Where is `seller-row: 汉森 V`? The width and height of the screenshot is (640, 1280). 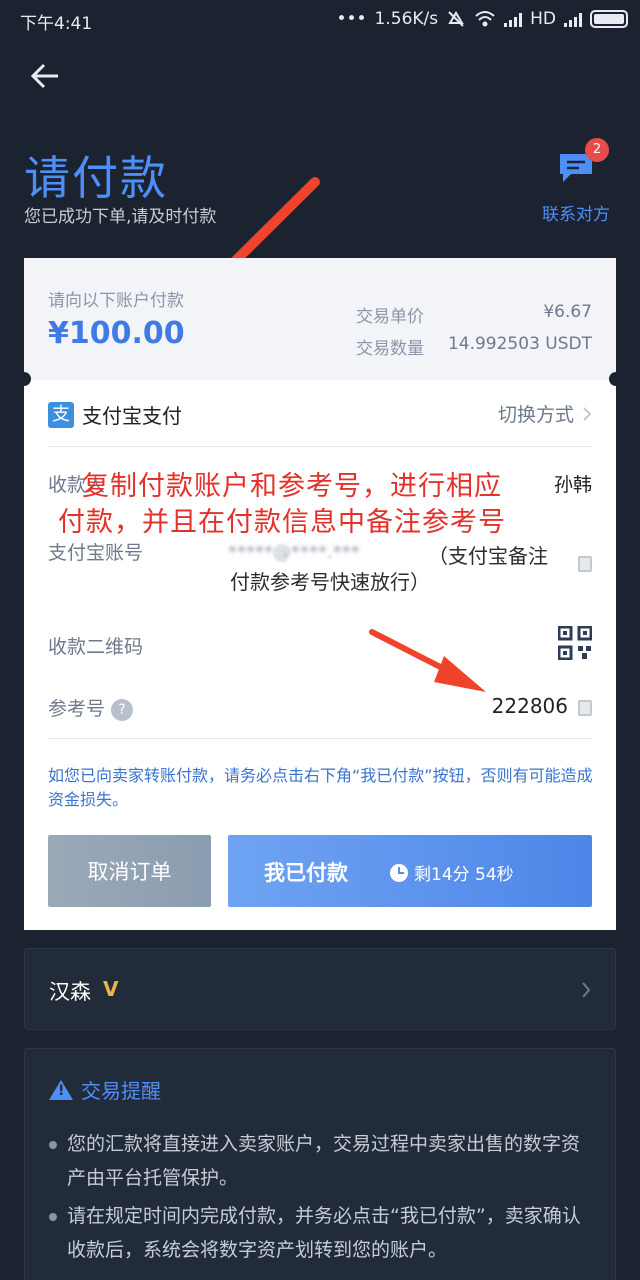
seller-row: 汉森 V is located at coordinates (320, 989).